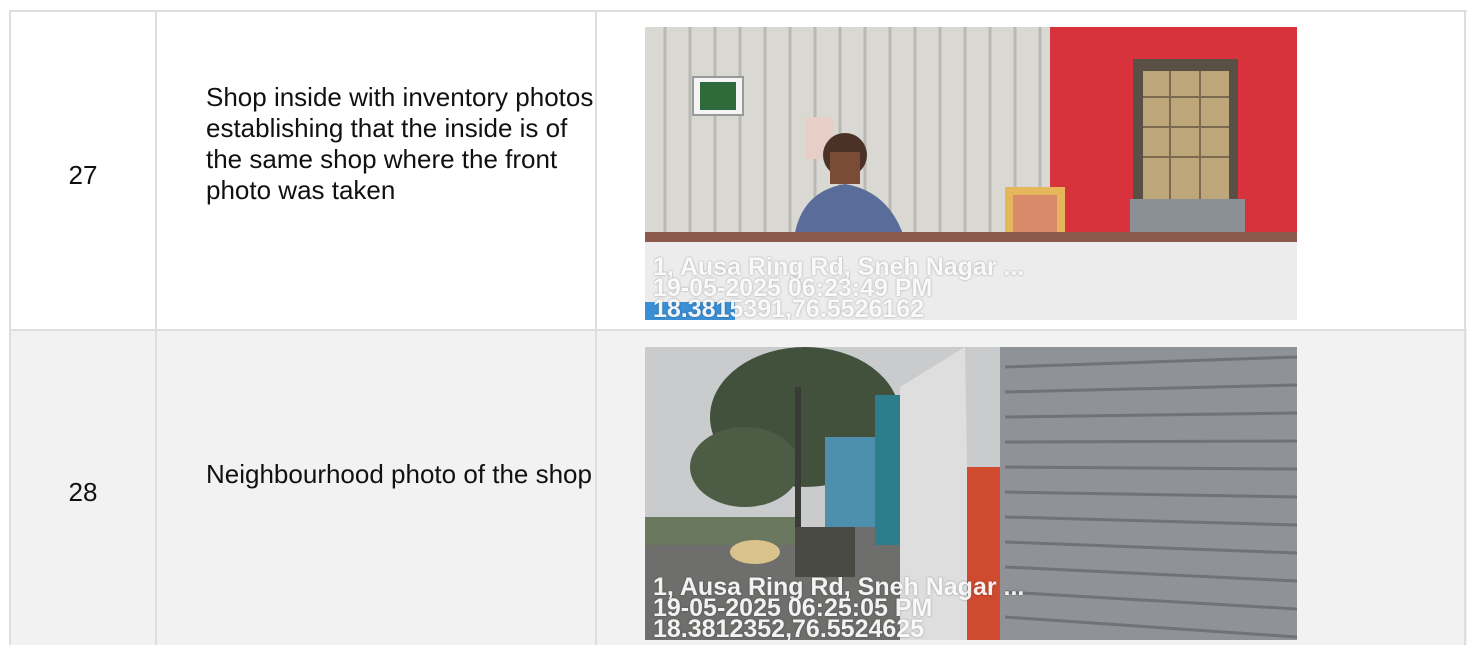  Describe the element at coordinates (789, 628) in the screenshot. I see `geotag-coordinates: 18.3812352,76.5524625` at that location.